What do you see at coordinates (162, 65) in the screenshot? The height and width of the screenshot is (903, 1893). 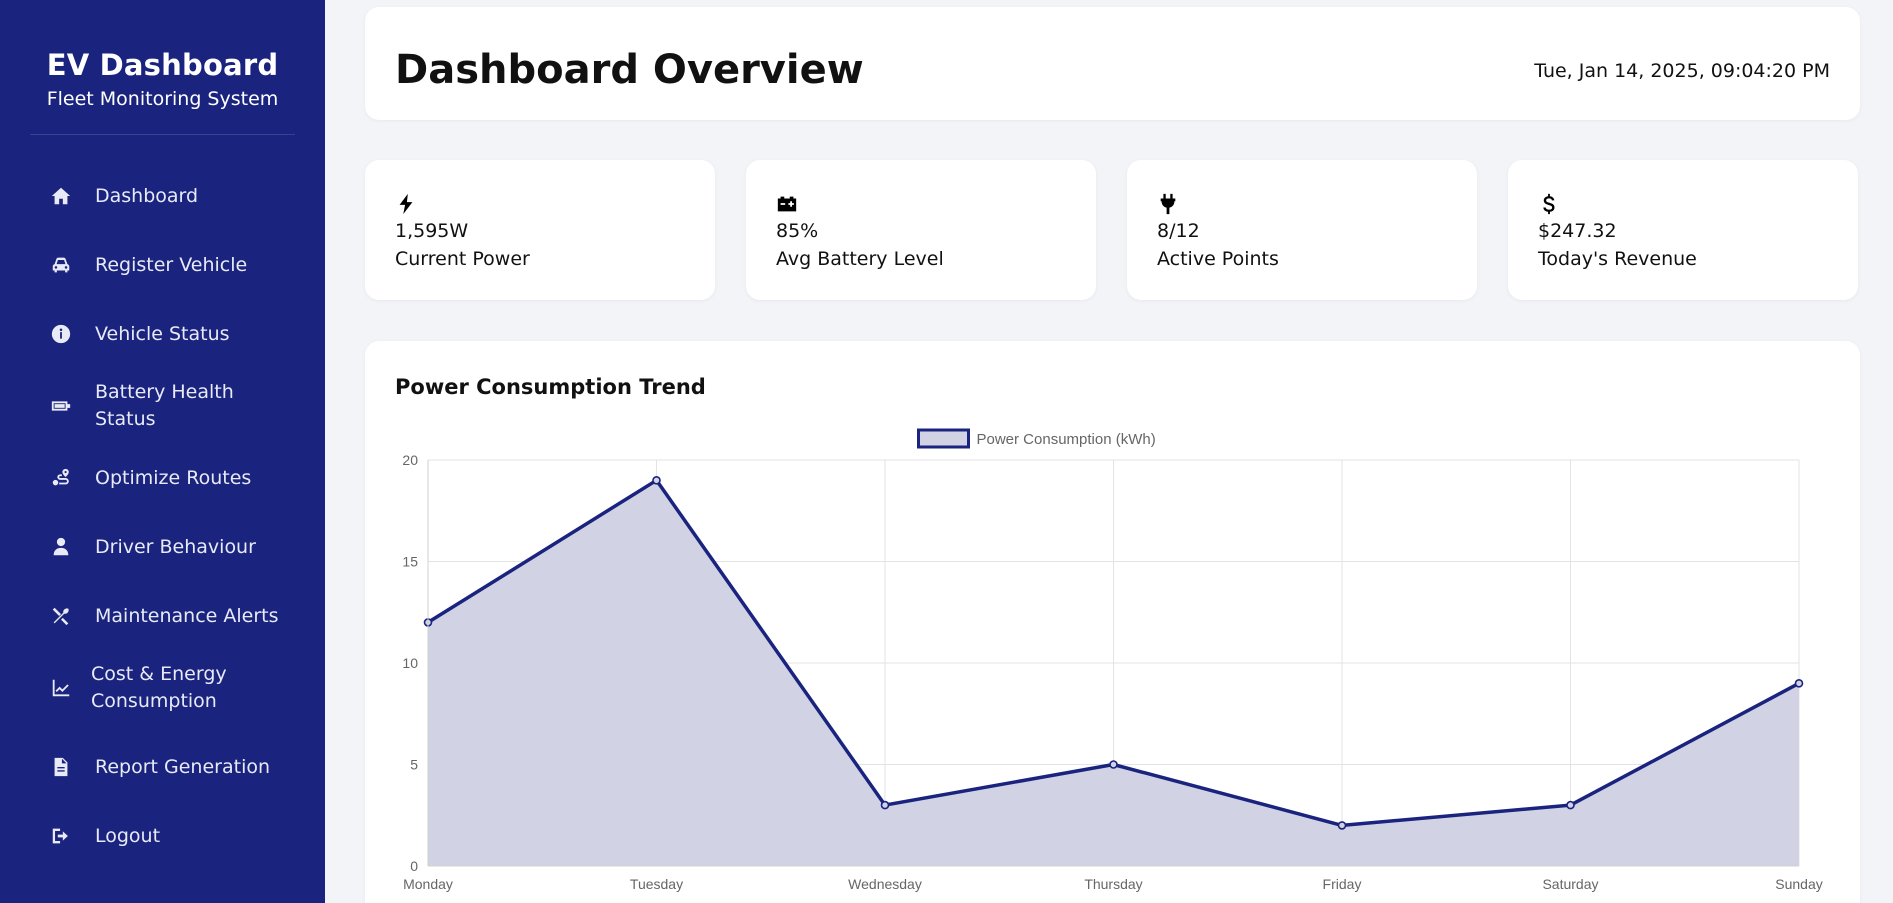 I see `brand-title: EV Dashboard` at bounding box center [162, 65].